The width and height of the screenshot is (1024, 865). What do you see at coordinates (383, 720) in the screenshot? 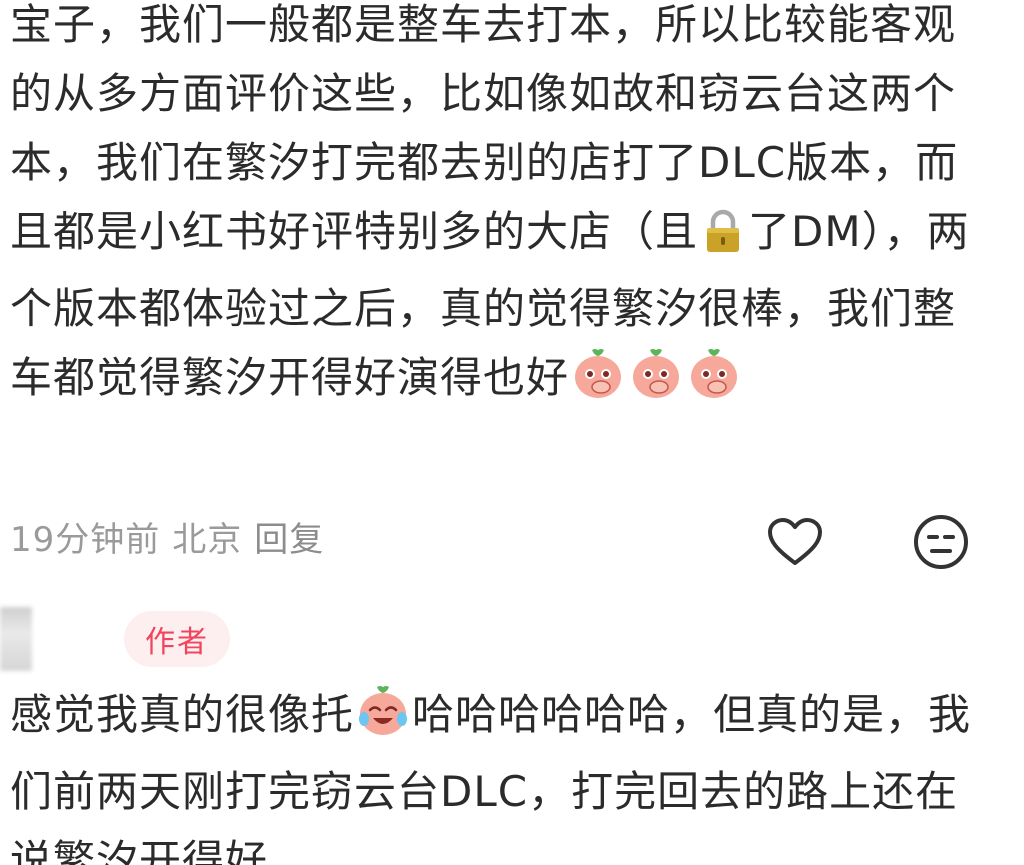
I see `crying-laughing-peach-emoji` at bounding box center [383, 720].